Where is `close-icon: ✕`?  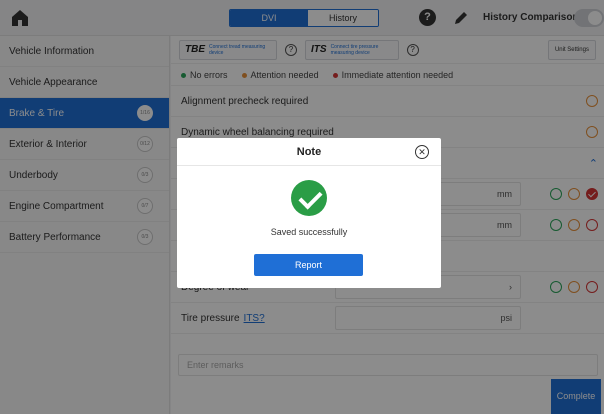 close-icon: ✕ is located at coordinates (422, 152).